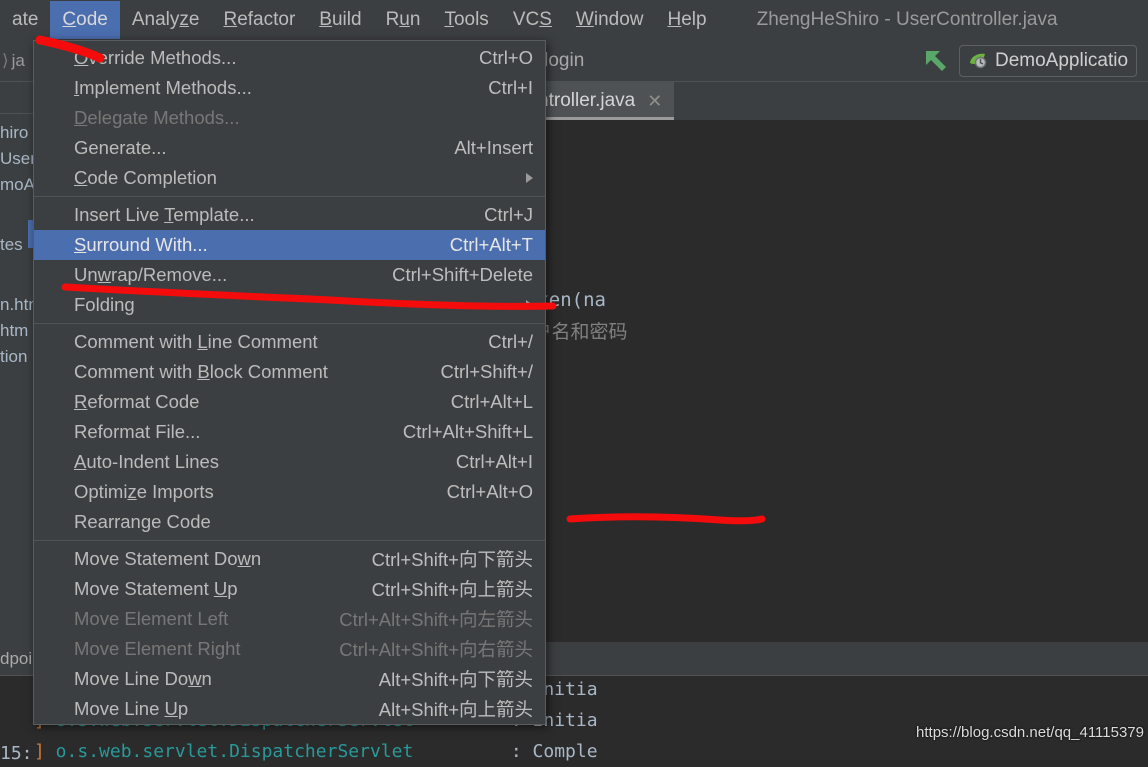  I want to click on menu-item-truncated: ate, so click(25, 20).